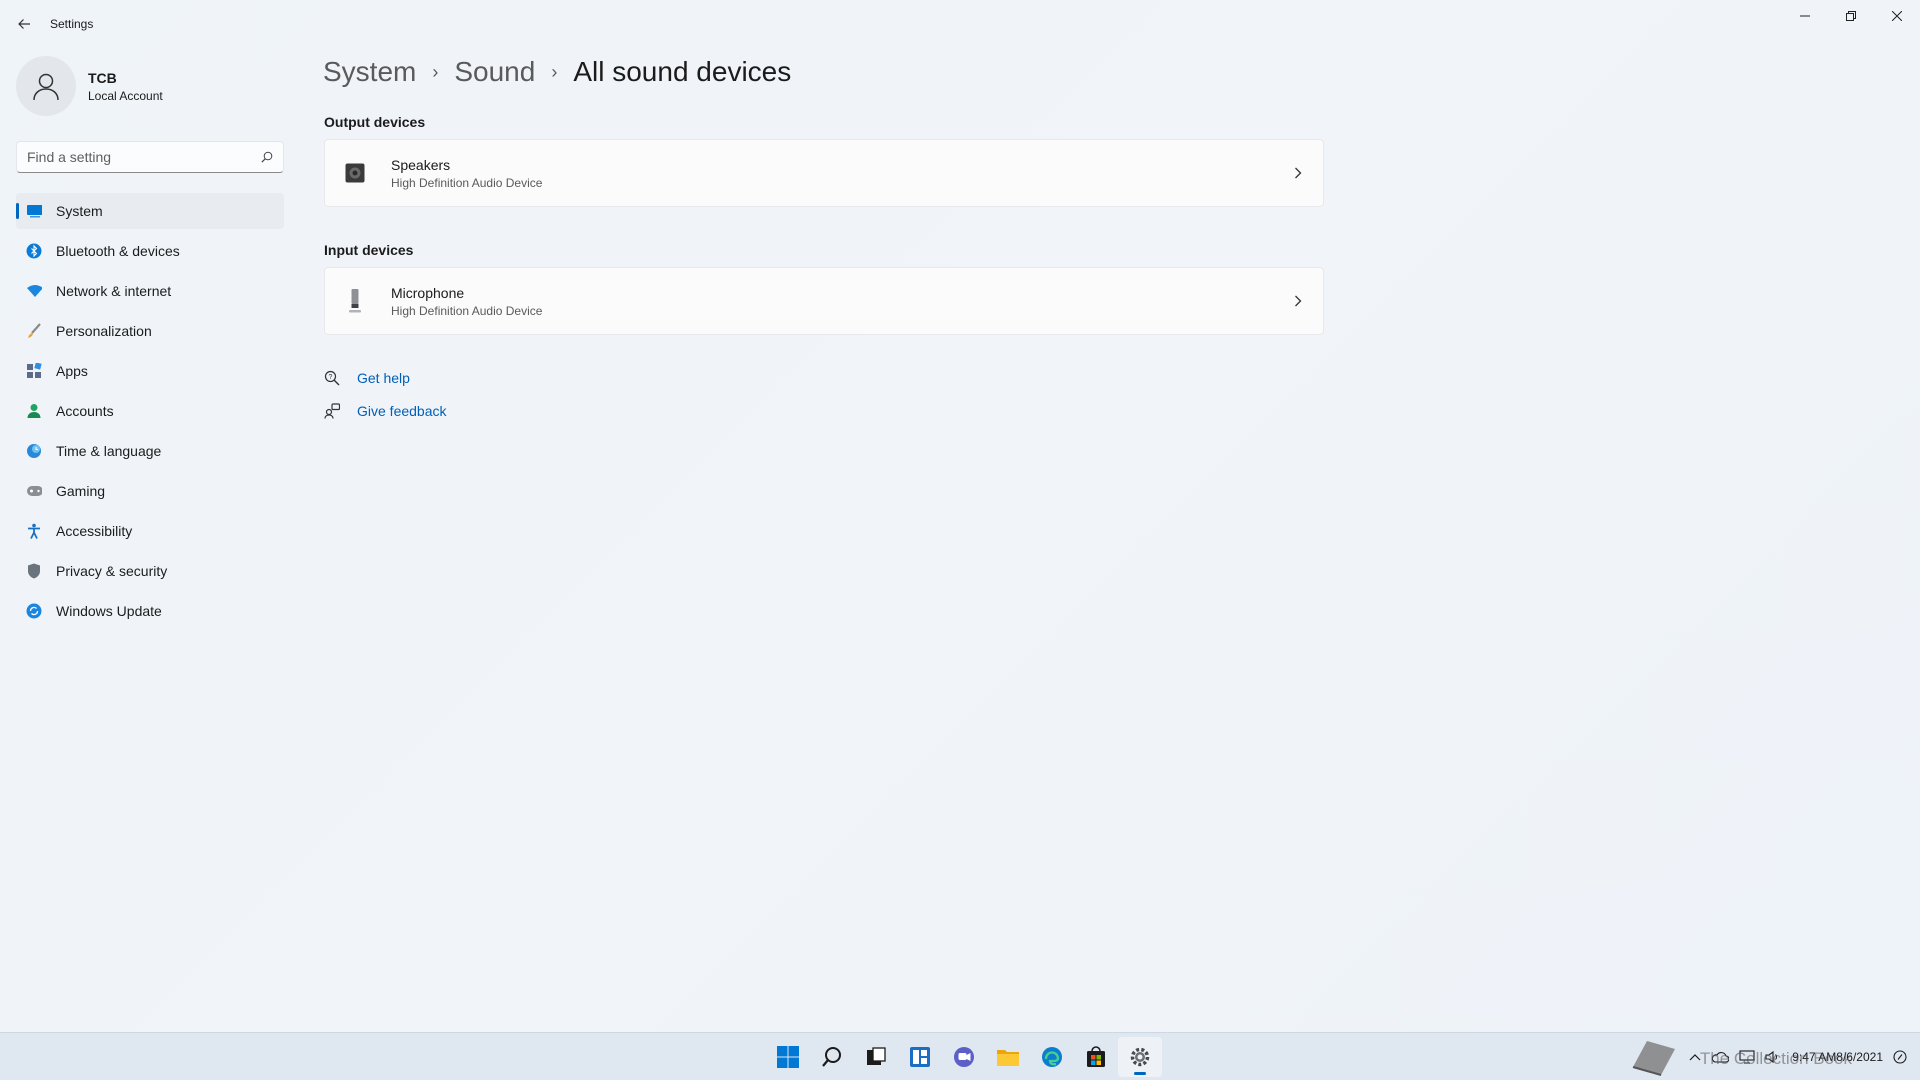  I want to click on sidebar-item-apps: Apps, so click(150, 371).